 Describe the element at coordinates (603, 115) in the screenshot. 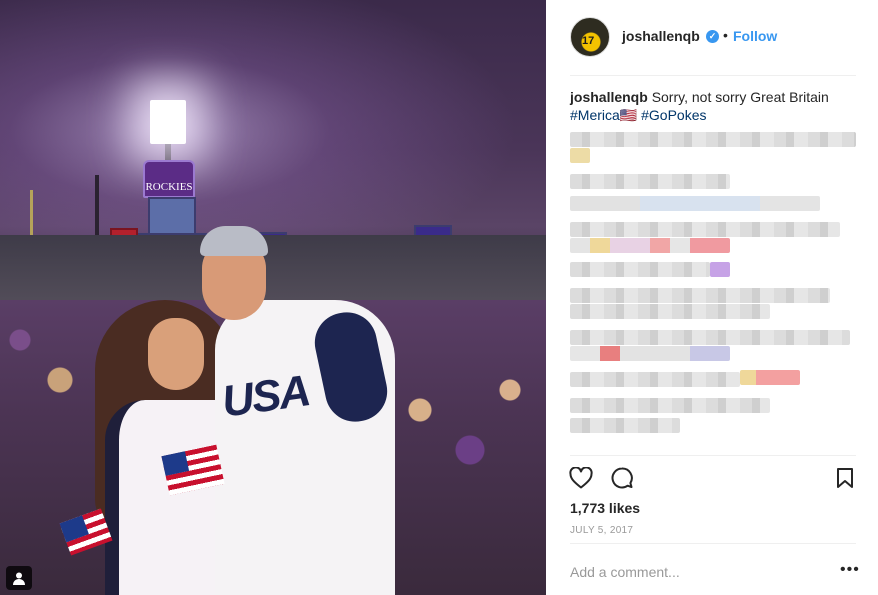

I see `hashtag-merica: #Merica🇺🇸` at that location.